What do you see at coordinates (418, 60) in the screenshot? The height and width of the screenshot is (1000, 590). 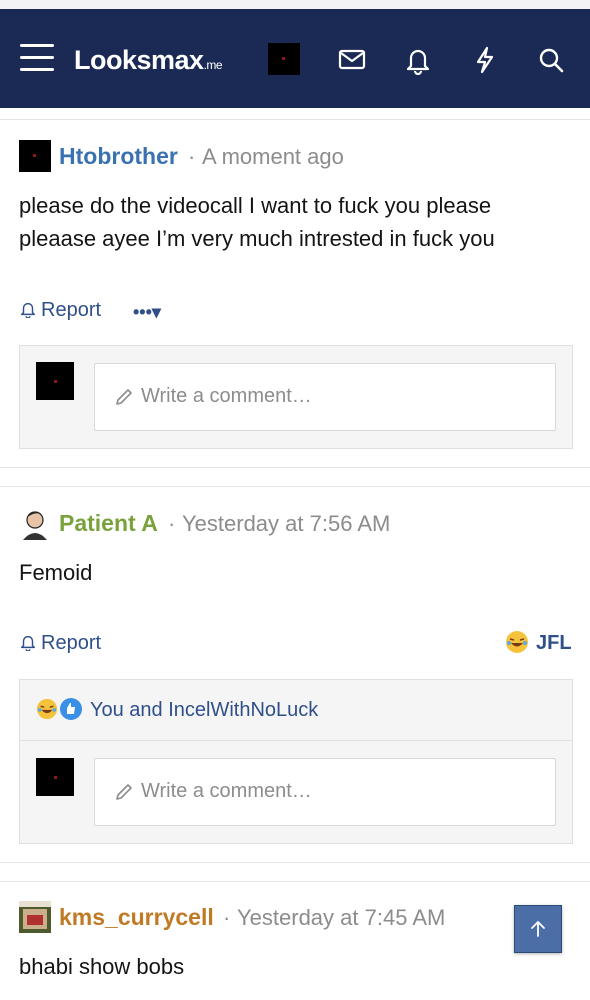 I see `bell-icon` at bounding box center [418, 60].